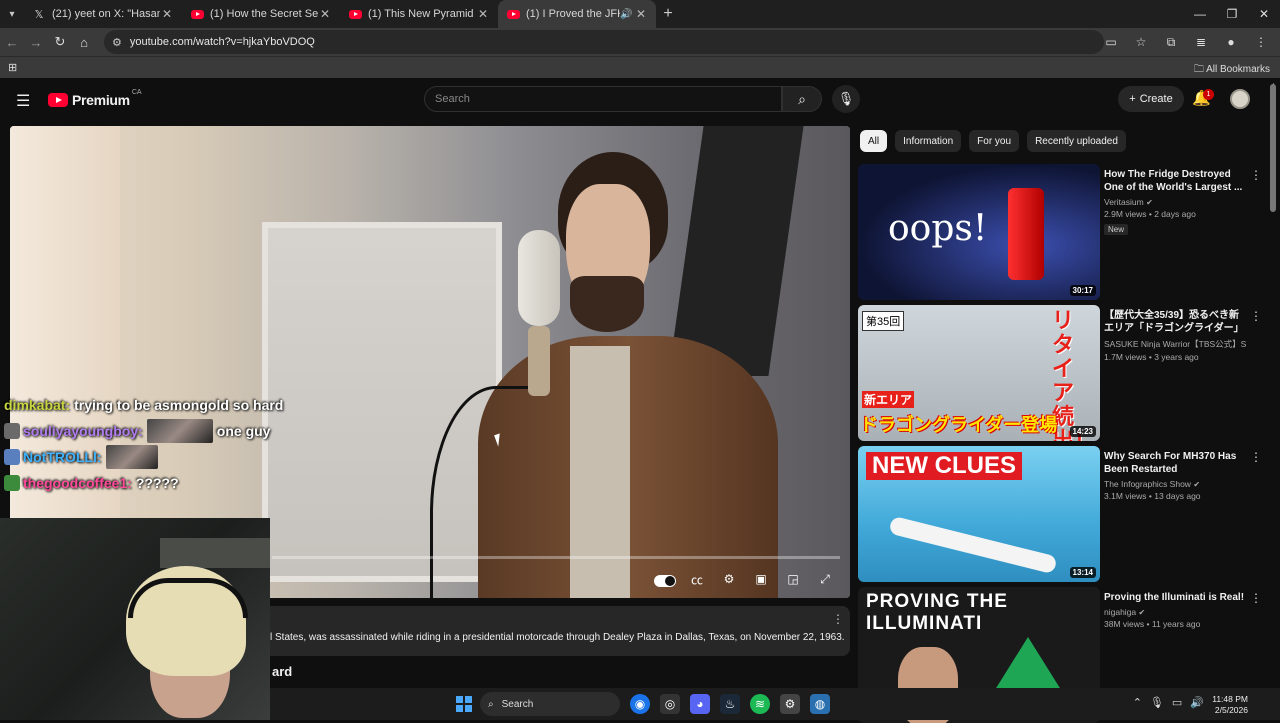  I want to click on channel-name: Veritasium ✔, so click(1175, 202).